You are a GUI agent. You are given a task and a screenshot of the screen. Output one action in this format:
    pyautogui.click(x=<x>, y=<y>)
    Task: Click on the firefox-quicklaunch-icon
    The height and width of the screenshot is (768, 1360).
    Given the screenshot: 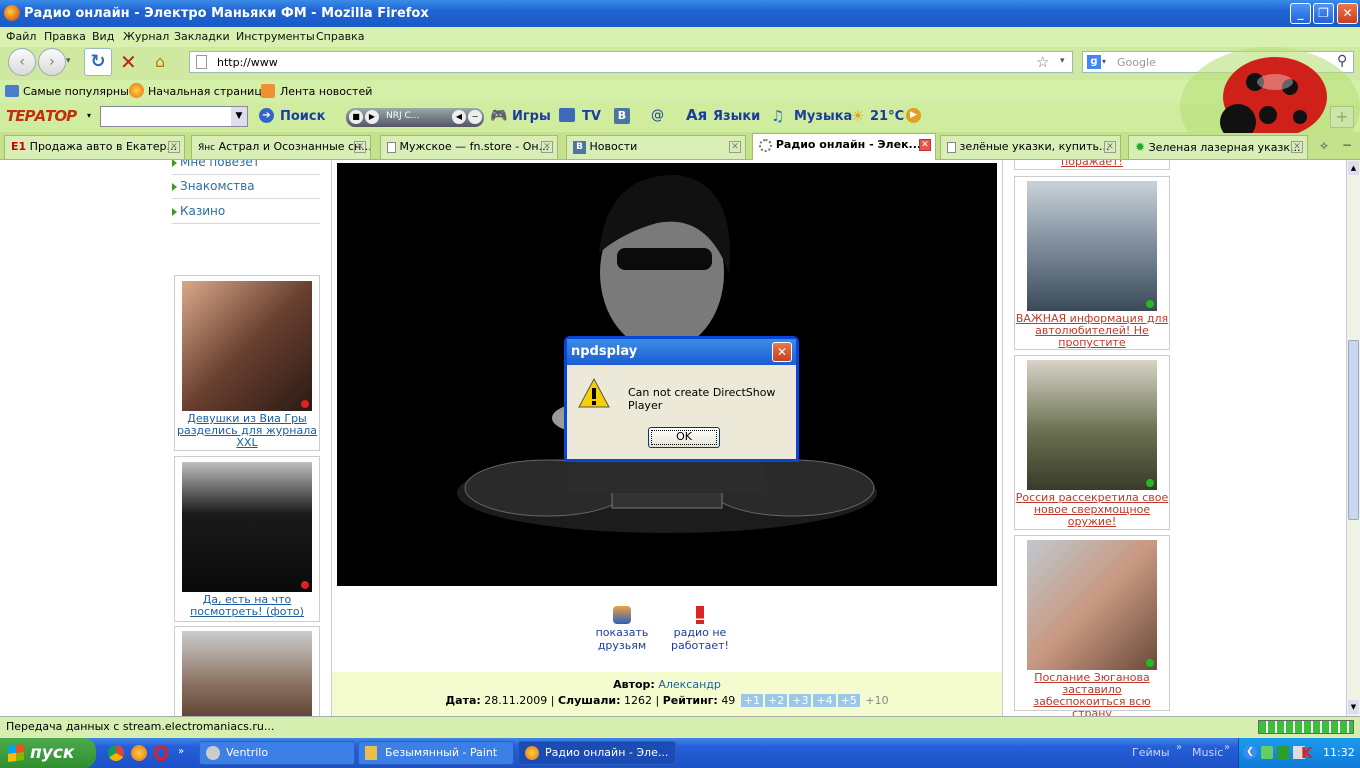 What is the action you would take?
    pyautogui.click(x=139, y=753)
    